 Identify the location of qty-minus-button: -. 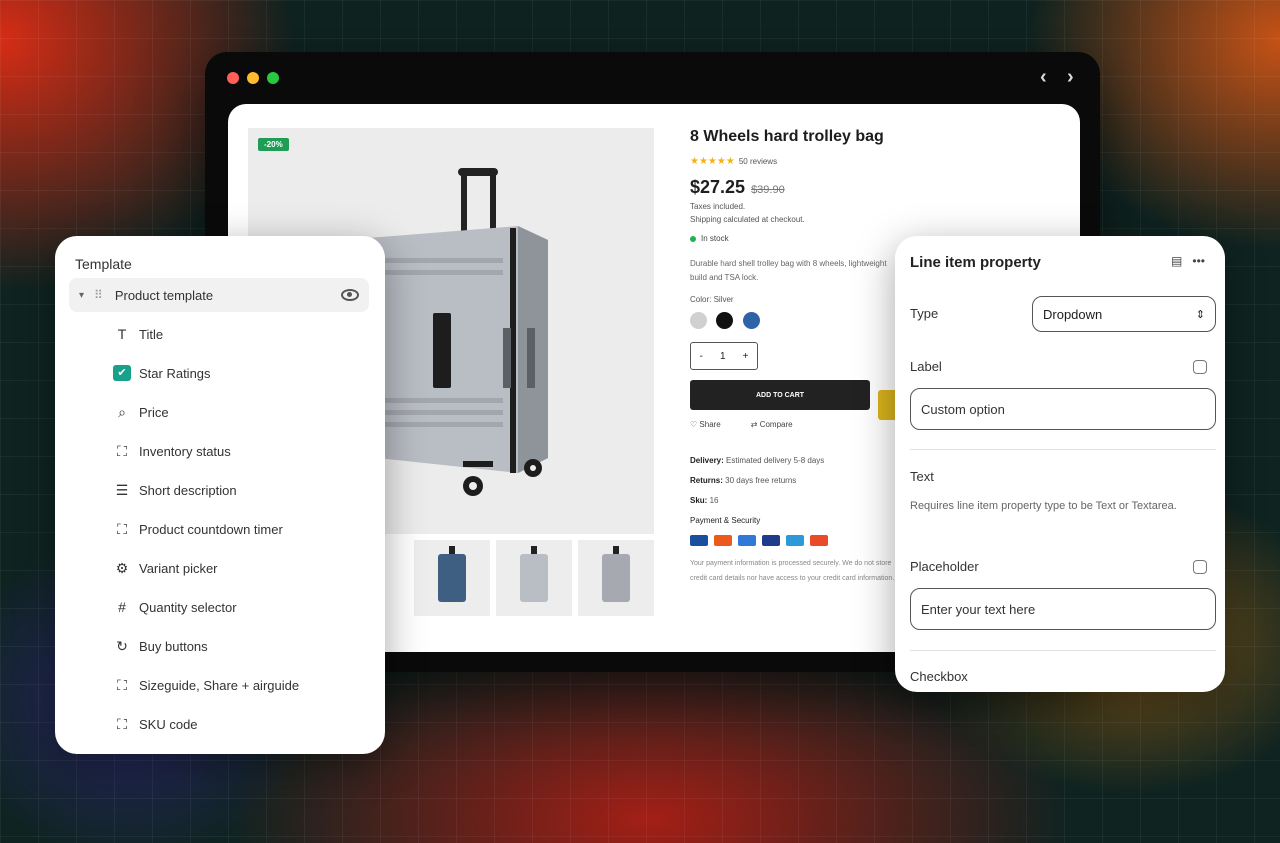
(701, 356).